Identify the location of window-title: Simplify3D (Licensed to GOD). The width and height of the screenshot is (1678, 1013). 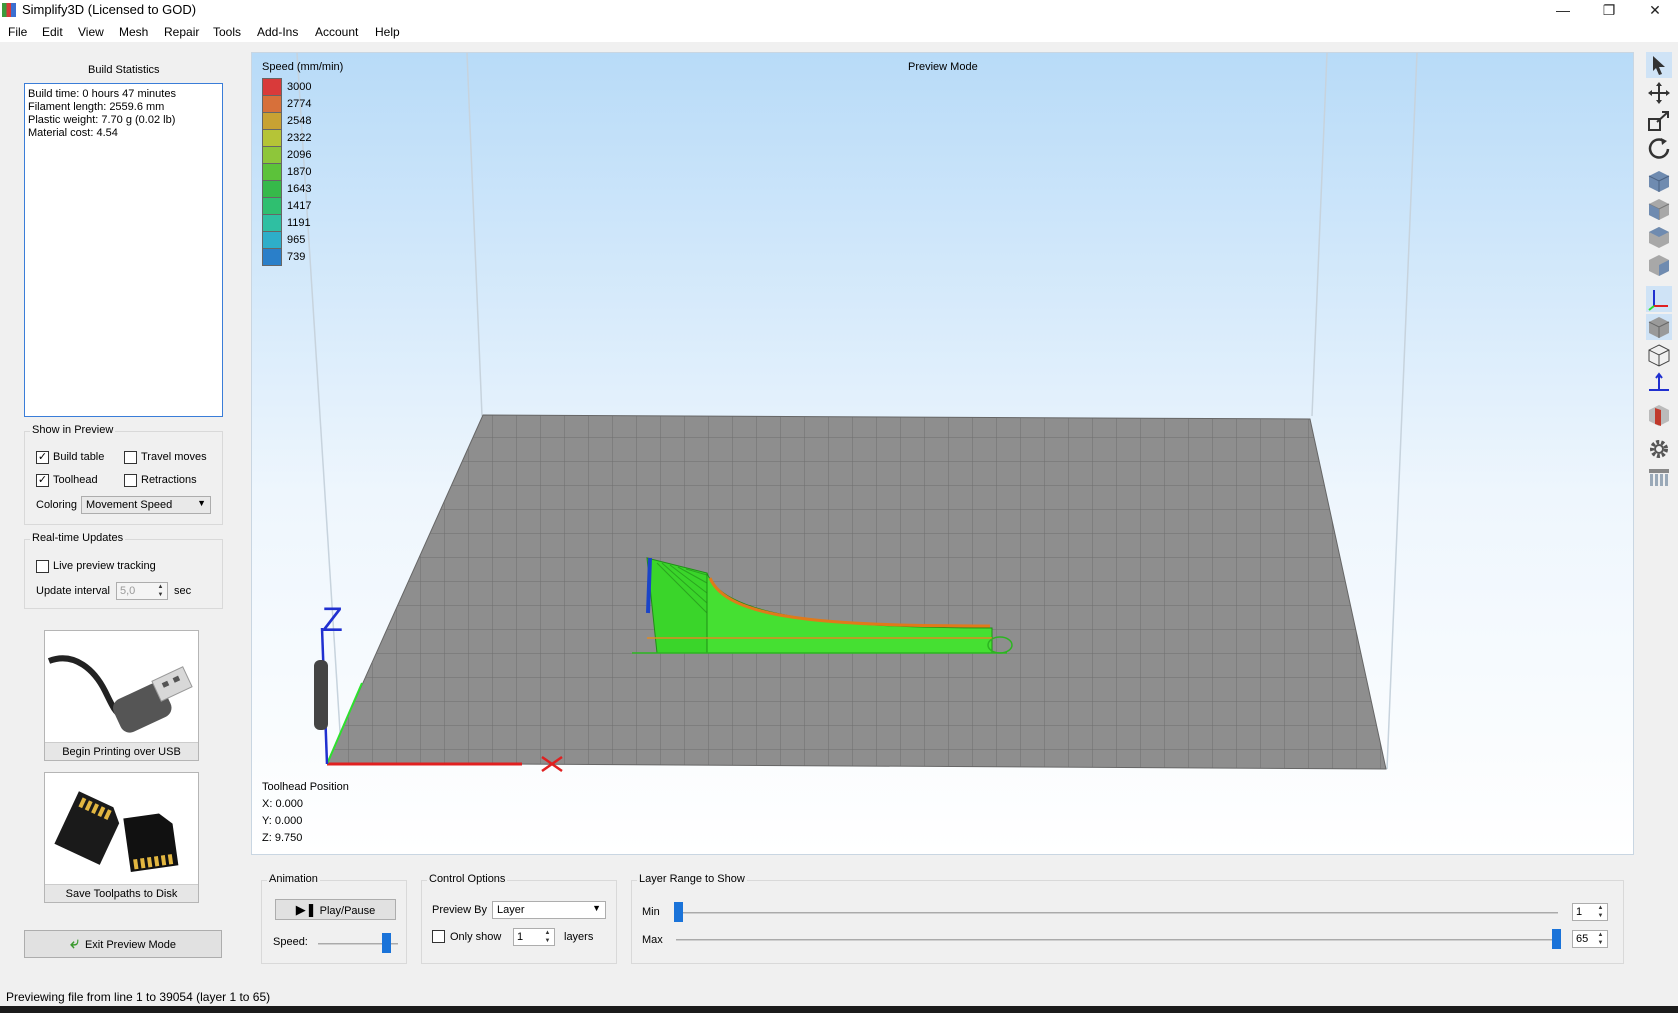
(109, 9).